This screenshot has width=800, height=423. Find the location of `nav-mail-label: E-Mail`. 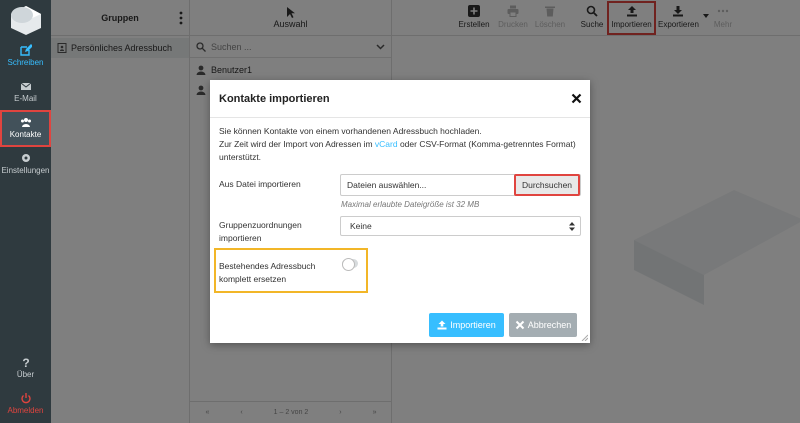

nav-mail-label: E-Mail is located at coordinates (25, 98).